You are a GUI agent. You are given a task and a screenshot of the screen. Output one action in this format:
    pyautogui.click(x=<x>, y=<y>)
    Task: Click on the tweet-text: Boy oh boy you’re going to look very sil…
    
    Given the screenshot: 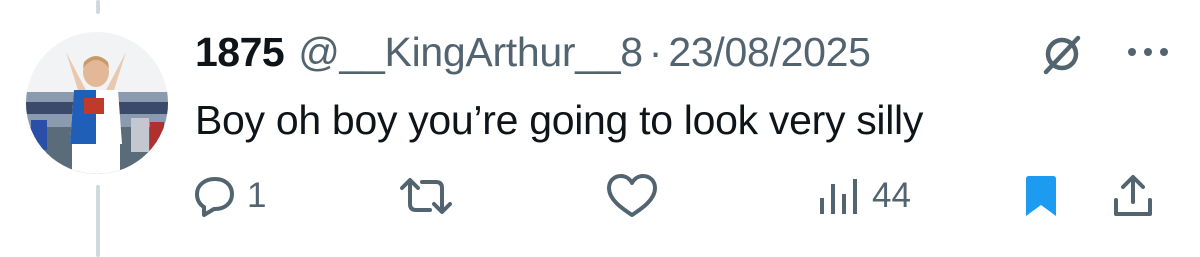 What is the action you would take?
    pyautogui.click(x=559, y=120)
    